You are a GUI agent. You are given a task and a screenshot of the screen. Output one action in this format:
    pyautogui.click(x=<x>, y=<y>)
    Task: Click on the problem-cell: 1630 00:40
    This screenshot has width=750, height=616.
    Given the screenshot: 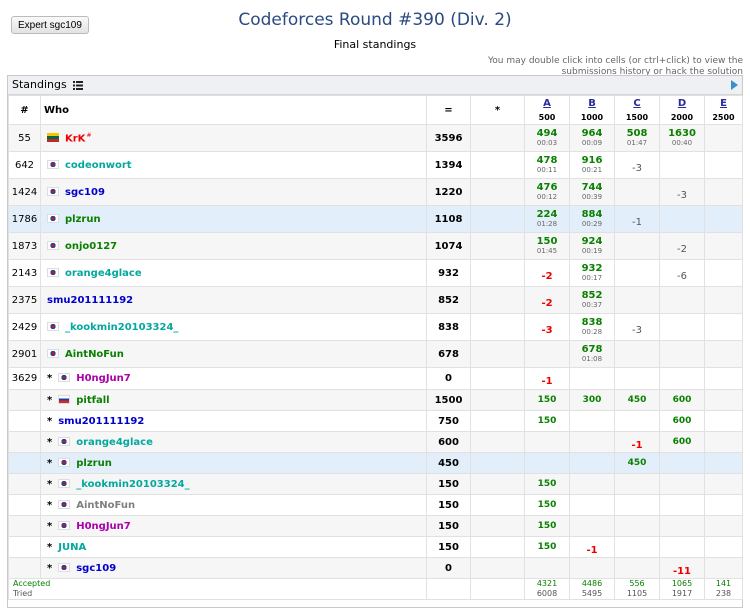 What is the action you would take?
    pyautogui.click(x=682, y=138)
    